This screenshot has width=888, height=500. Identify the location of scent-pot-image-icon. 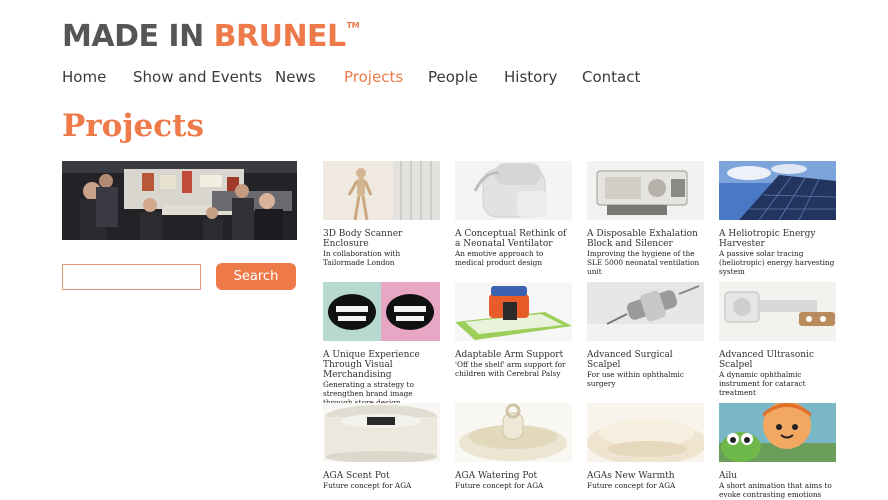
(381, 432).